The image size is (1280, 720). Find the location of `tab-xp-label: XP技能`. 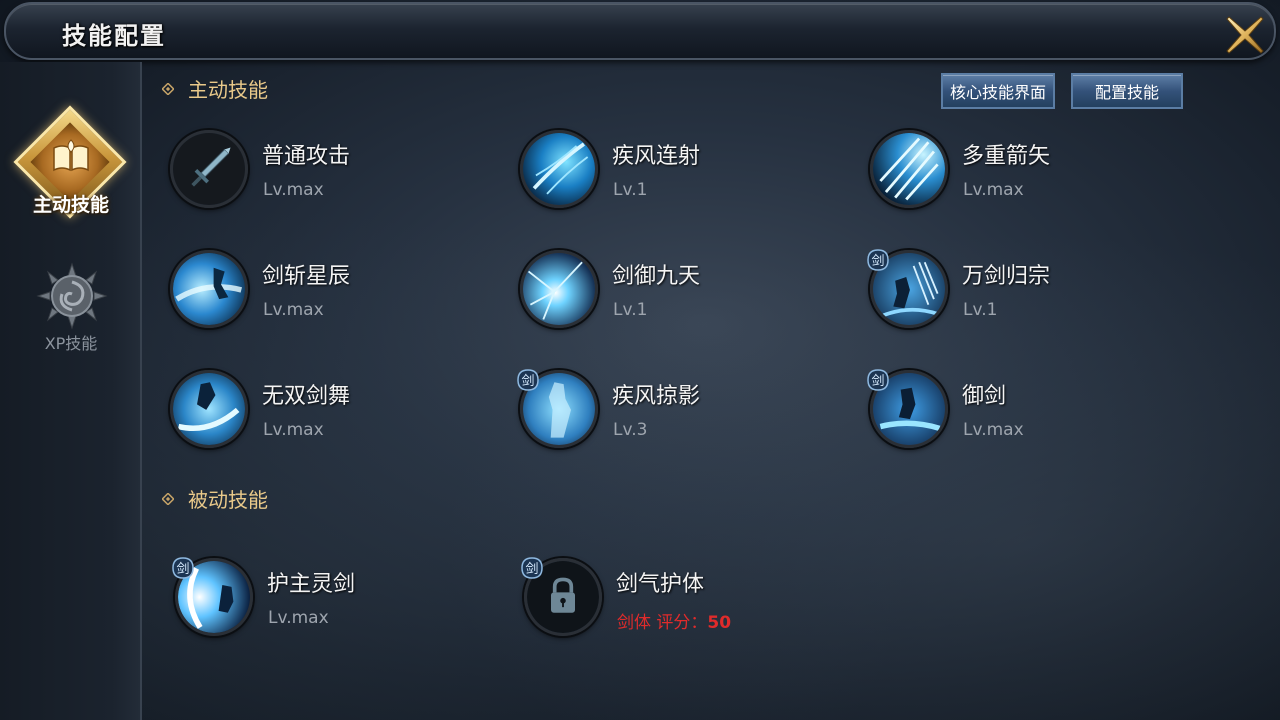

tab-xp-label: XP技能 is located at coordinates (71, 343).